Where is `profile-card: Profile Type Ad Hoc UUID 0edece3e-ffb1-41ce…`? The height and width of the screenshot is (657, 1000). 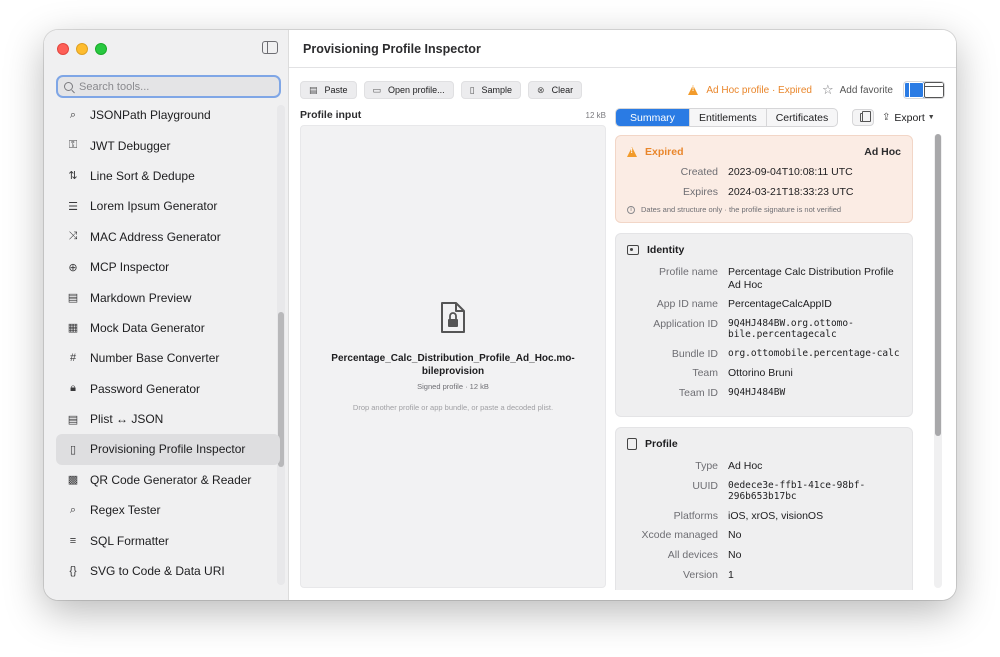 profile-card: Profile Type Ad Hoc UUID 0edece3e-ffb1-41ce… is located at coordinates (764, 508).